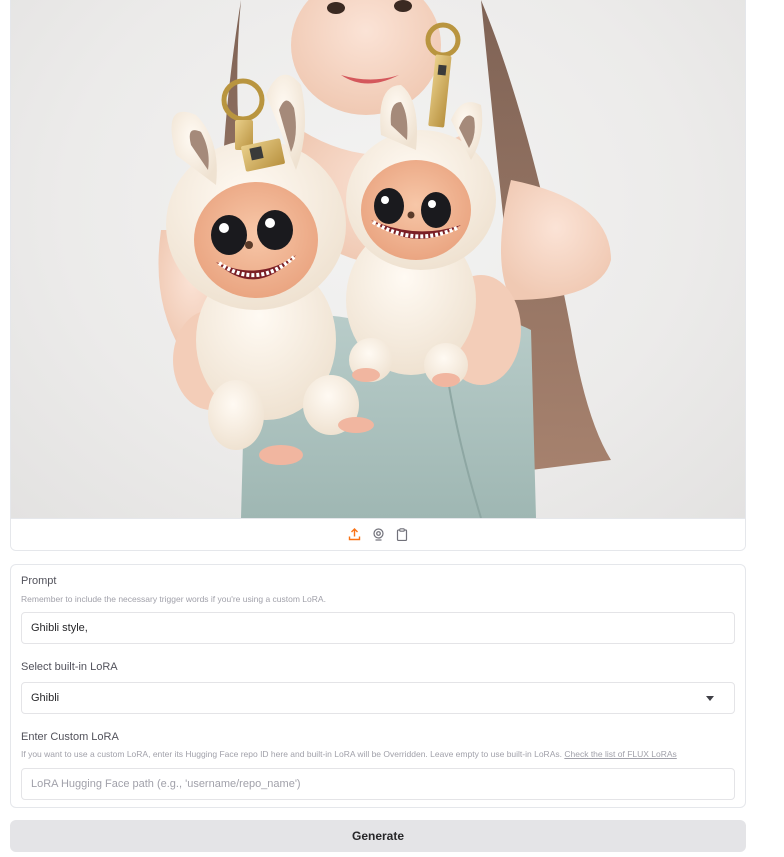  What do you see at coordinates (39, 581) in the screenshot?
I see `prompt-label: Prompt` at bounding box center [39, 581].